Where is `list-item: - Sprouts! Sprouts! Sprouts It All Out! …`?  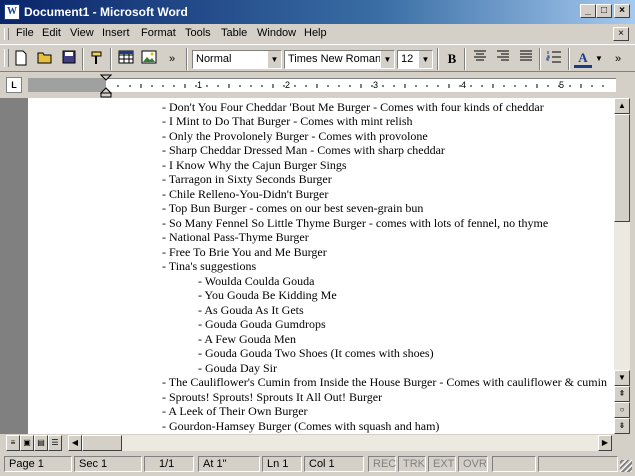
list-item: - Sprouts! Sprouts! Sprouts It All Out! … is located at coordinates (272, 397).